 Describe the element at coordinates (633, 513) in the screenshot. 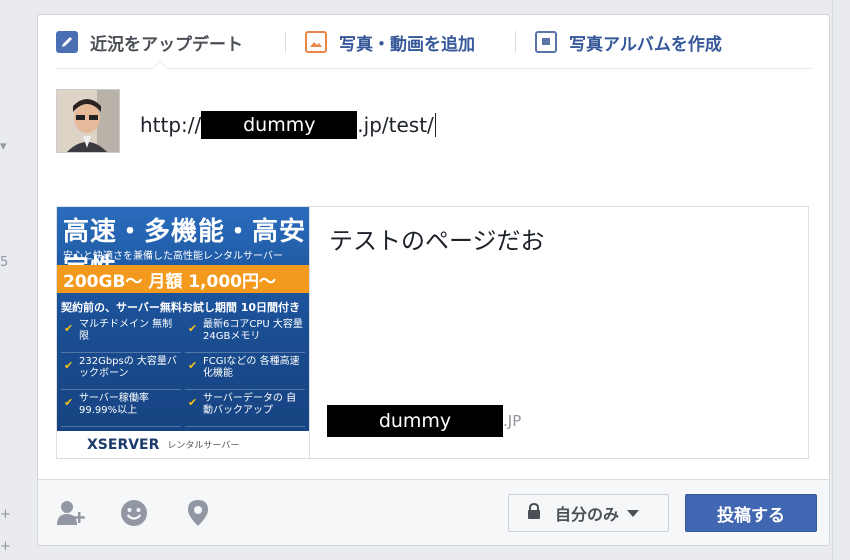

I see `chevron-down-icon` at that location.